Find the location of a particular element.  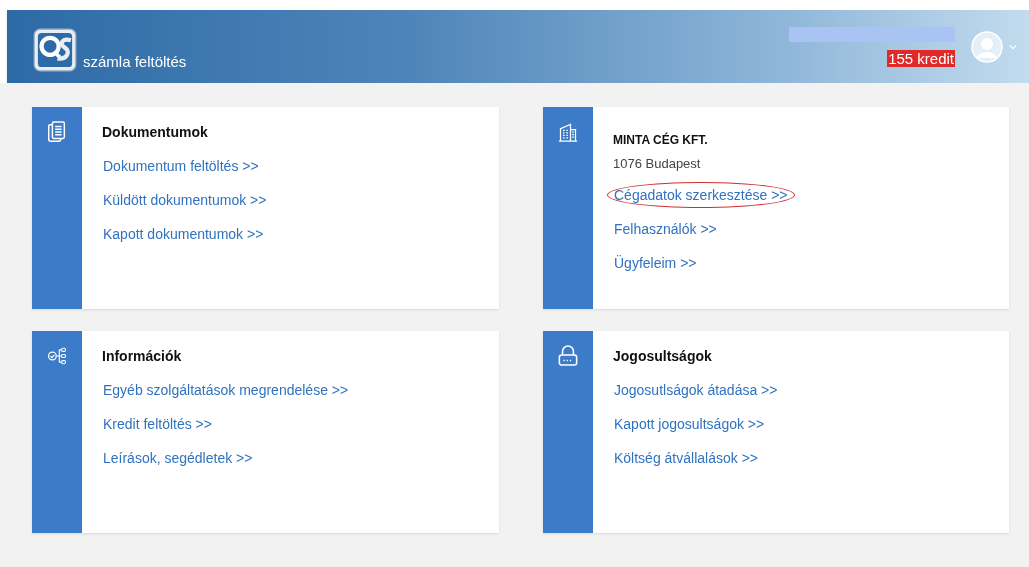

card-link: Kredit feltöltés >> is located at coordinates (157, 424).